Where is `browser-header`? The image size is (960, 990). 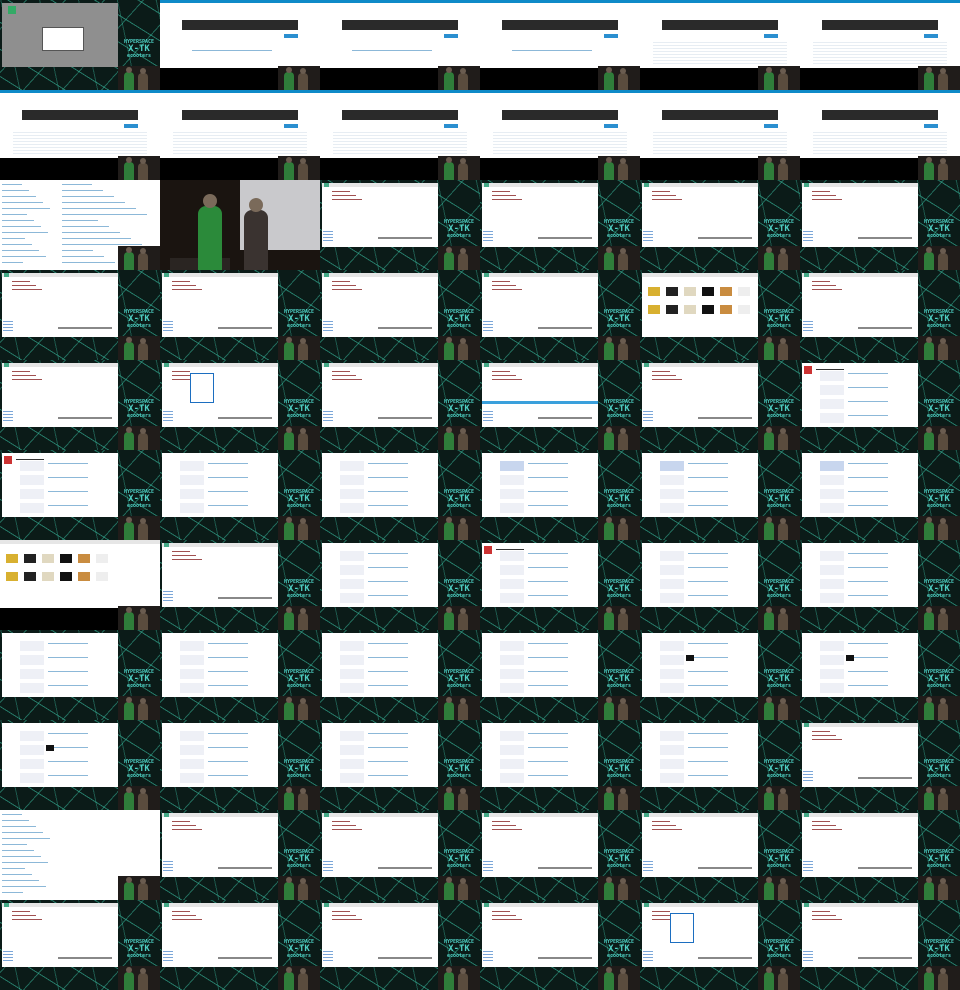 browser-header is located at coordinates (400, 91).